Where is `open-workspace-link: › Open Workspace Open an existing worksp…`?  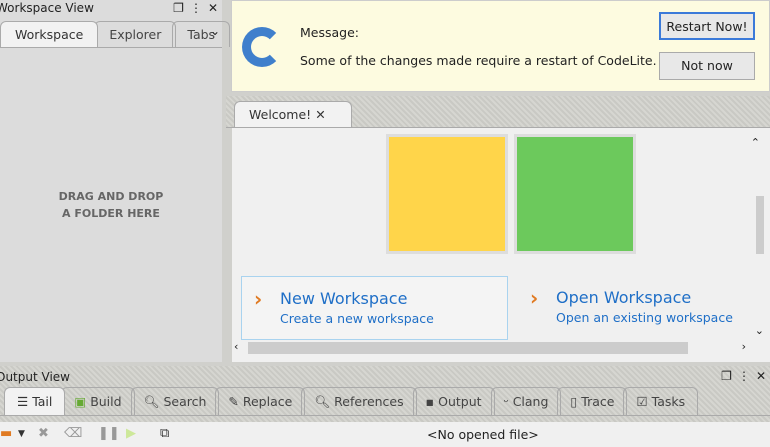 open-workspace-link: › Open Workspace Open an existing worksp… is located at coordinates (644, 308).